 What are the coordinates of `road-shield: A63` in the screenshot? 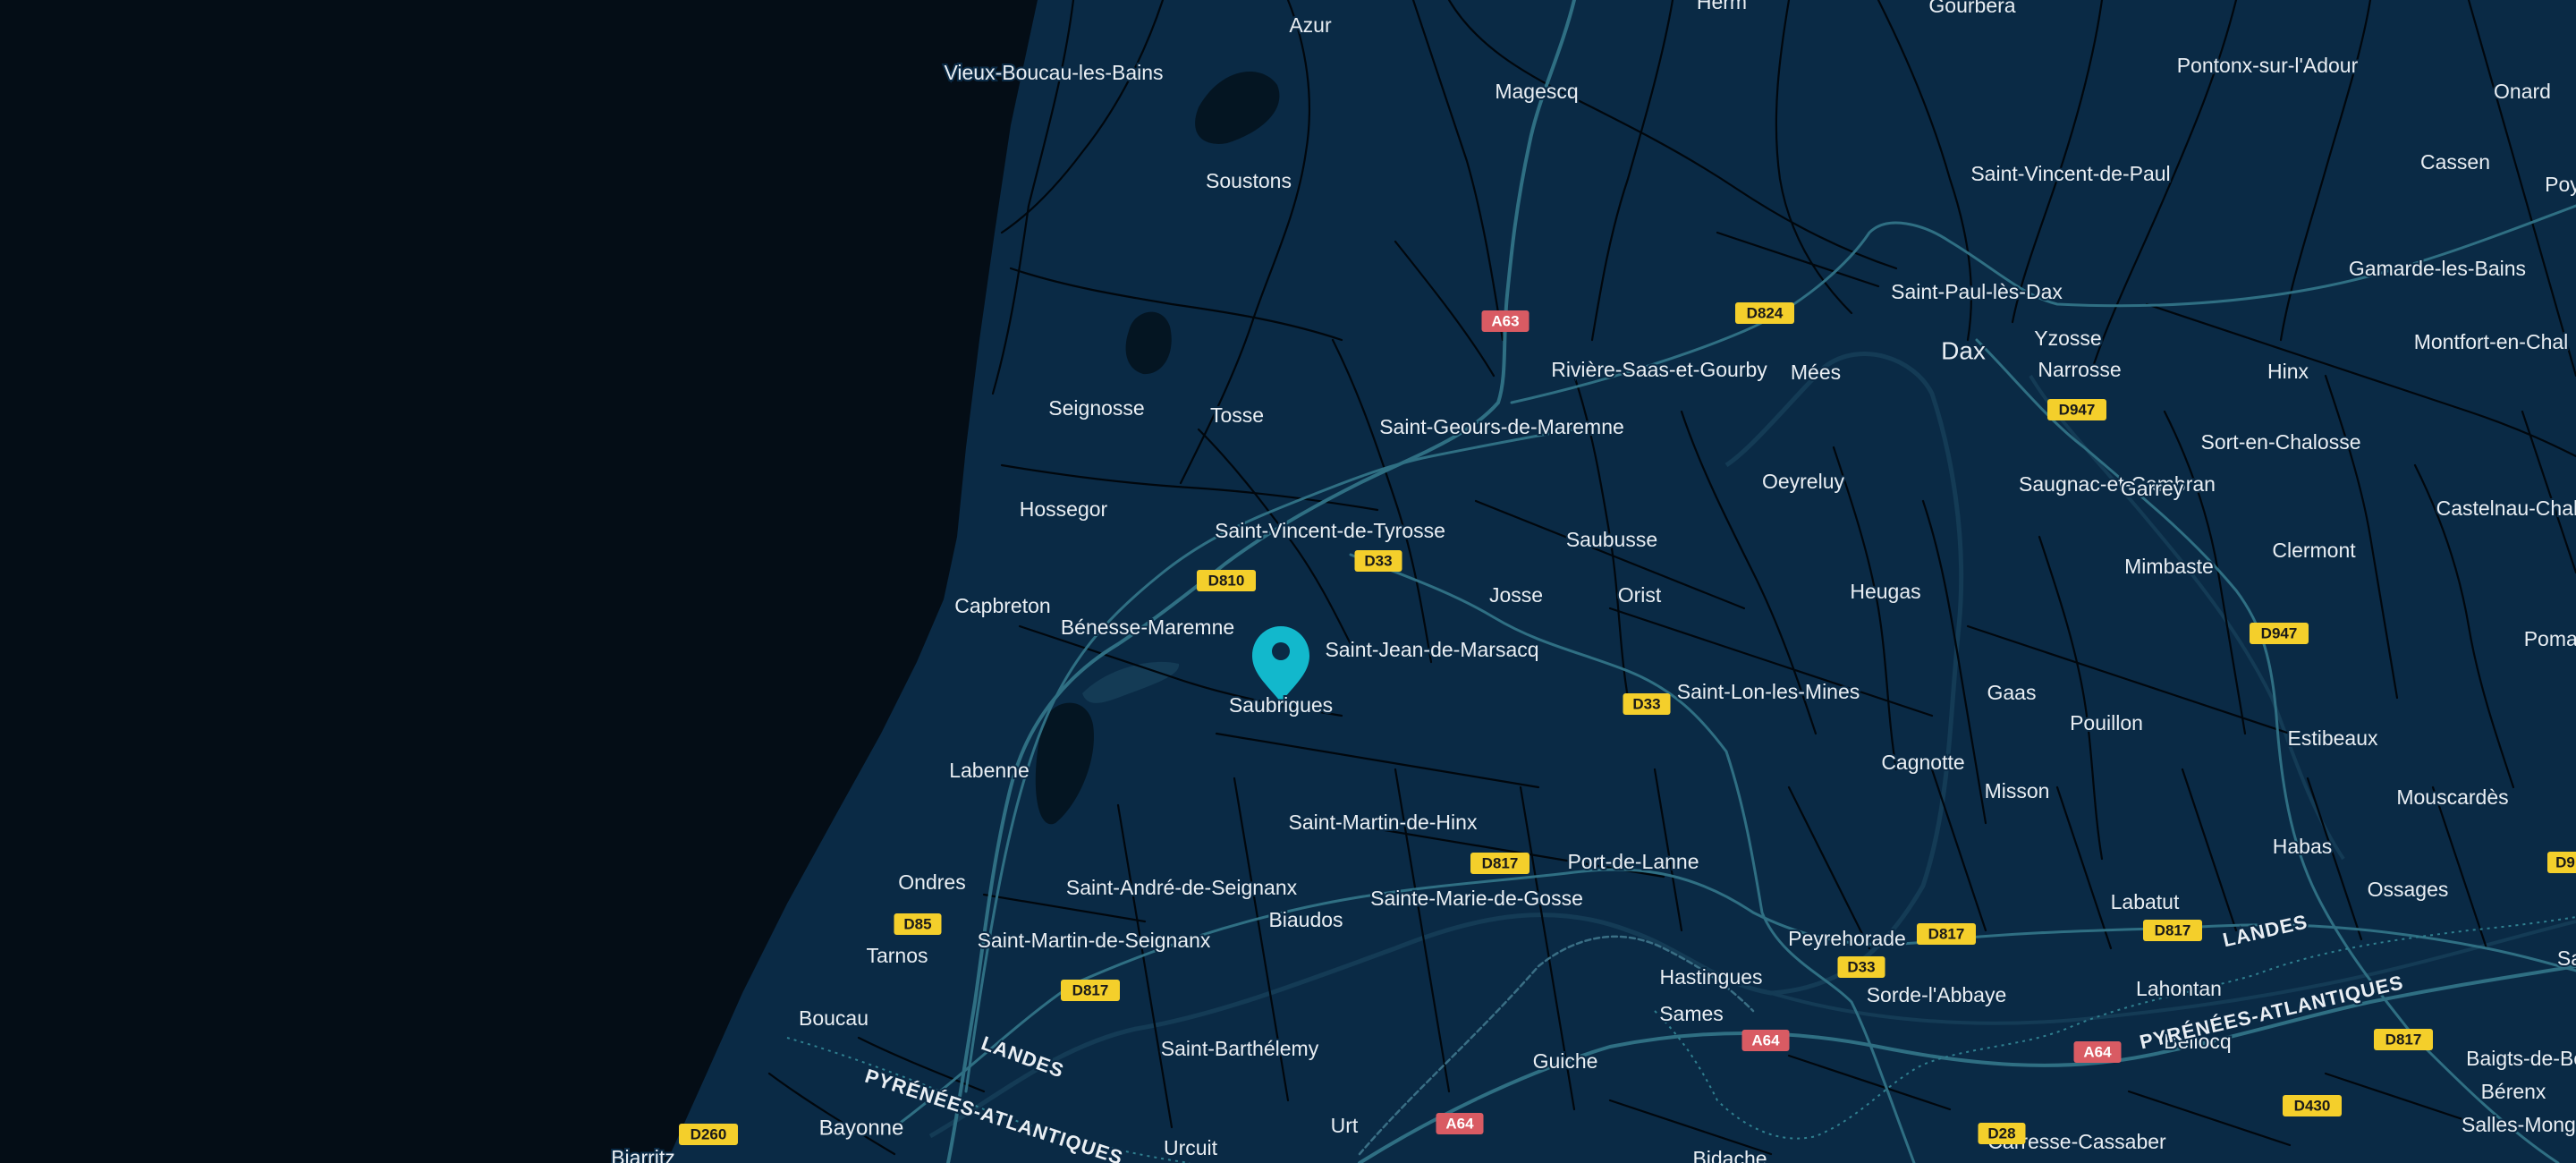 It's located at (1505, 321).